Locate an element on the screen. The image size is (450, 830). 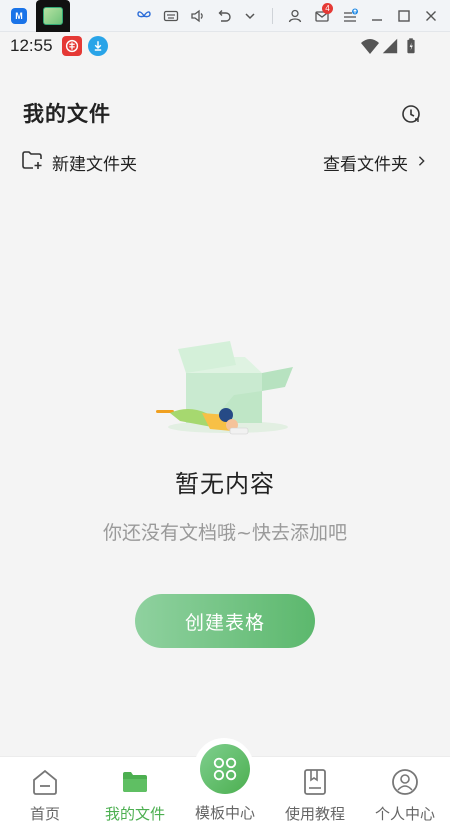
tab-tutorial: 使用教程 is located at coordinates (315, 793).